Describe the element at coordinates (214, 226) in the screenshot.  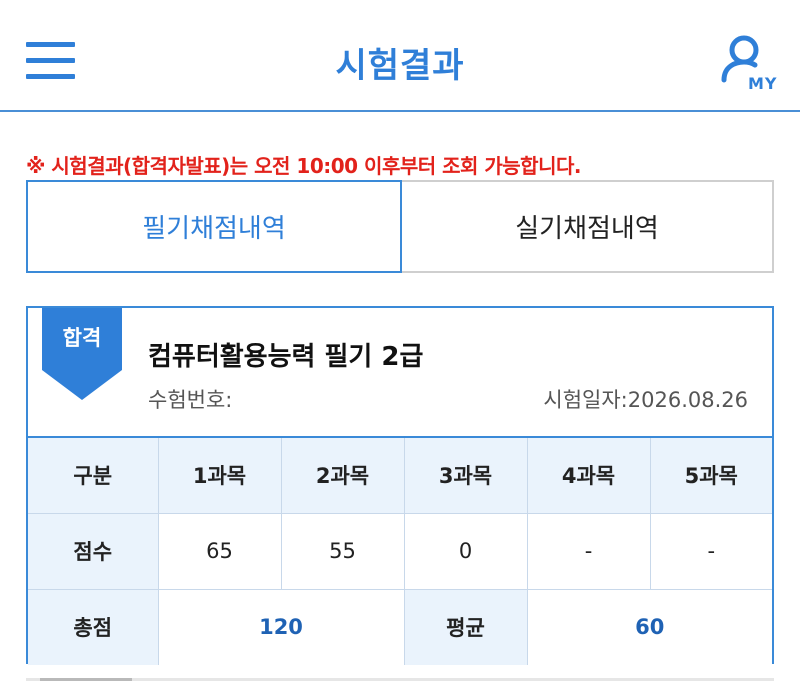
I see `tab-written-scoring: 필기채점내역` at that location.